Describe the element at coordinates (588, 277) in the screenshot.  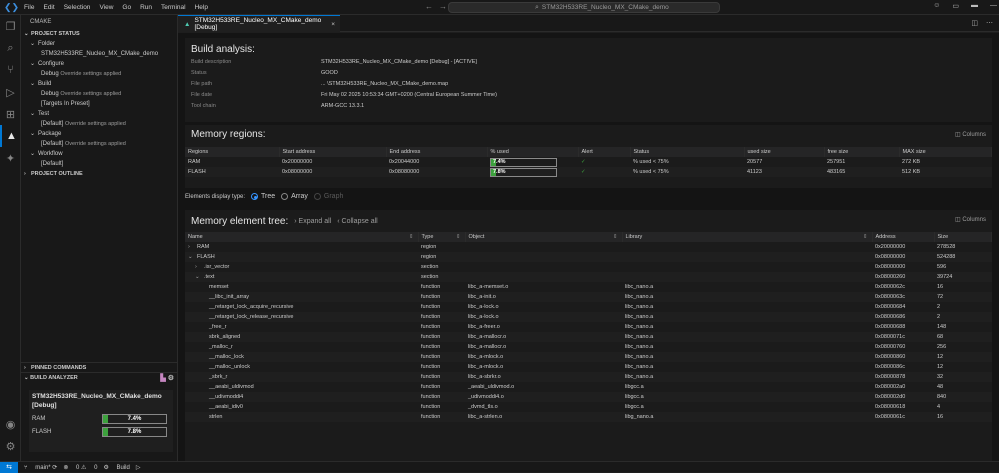
I see `tree-row: ⌄ .text section 0x08000260 39724` at that location.